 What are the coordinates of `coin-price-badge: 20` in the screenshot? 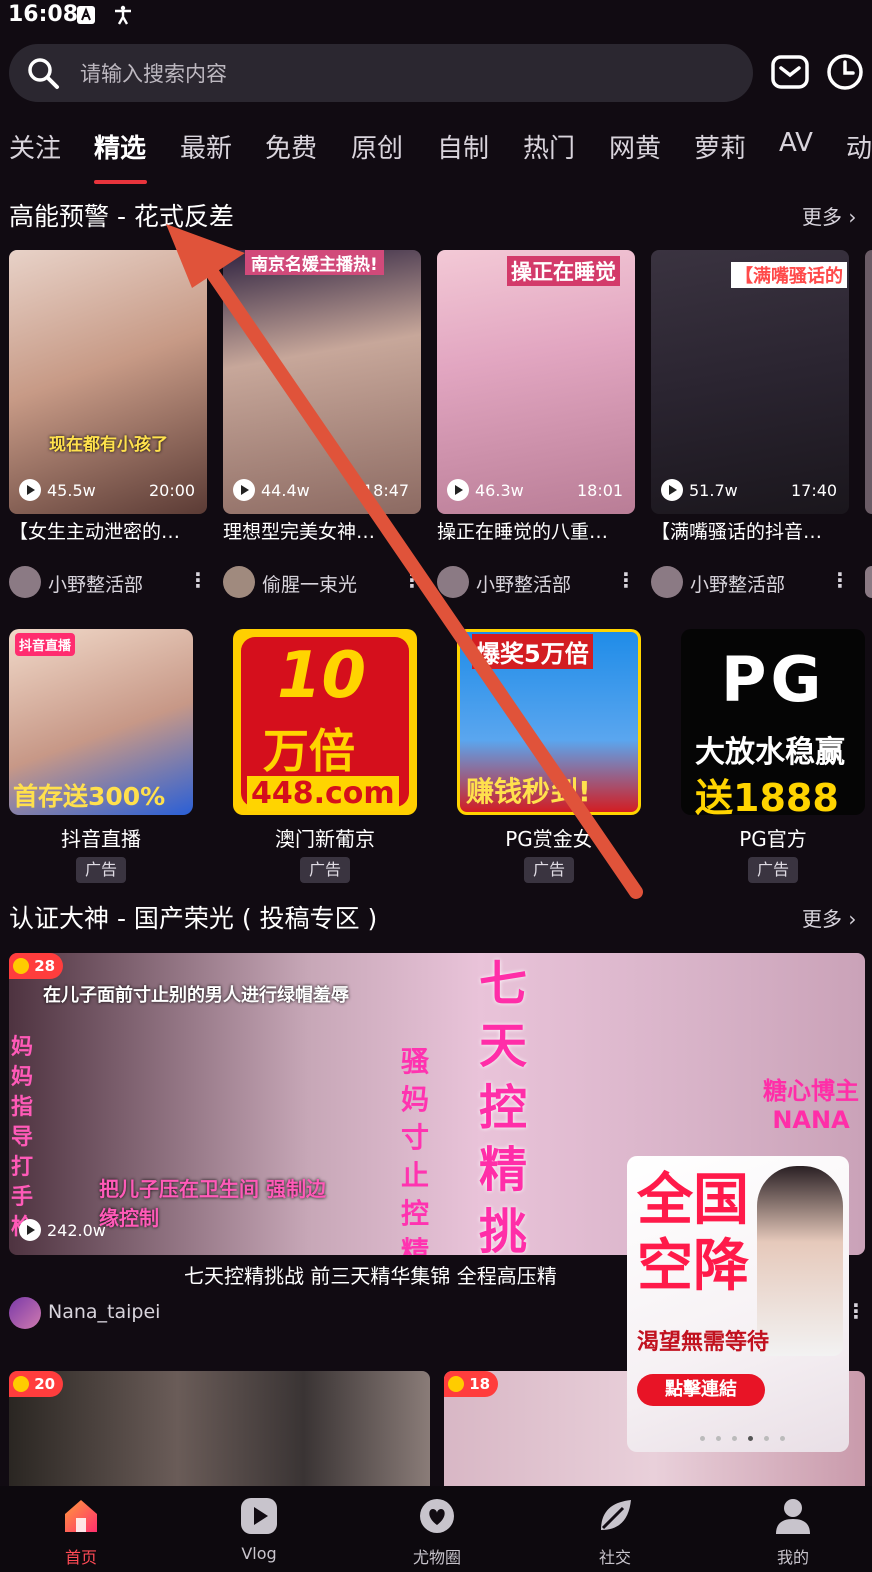 It's located at (36, 1384).